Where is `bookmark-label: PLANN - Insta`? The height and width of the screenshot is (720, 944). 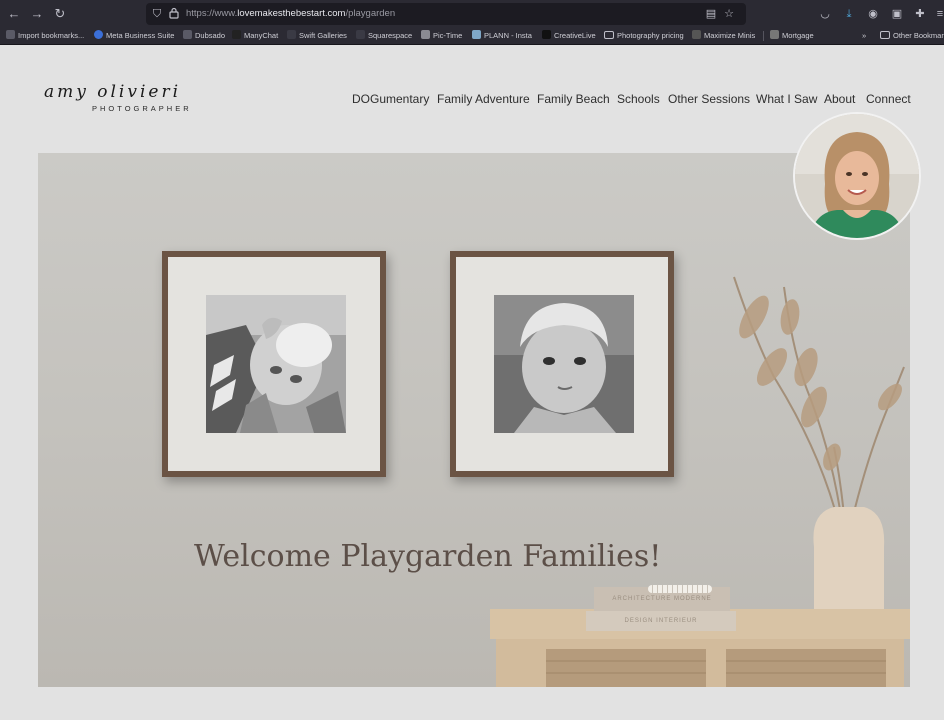 bookmark-label: PLANN - Insta is located at coordinates (508, 35).